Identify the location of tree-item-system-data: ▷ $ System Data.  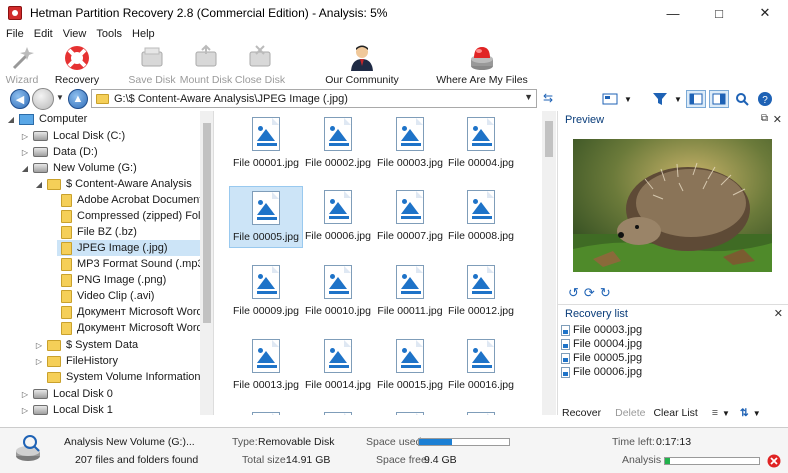
(86, 345).